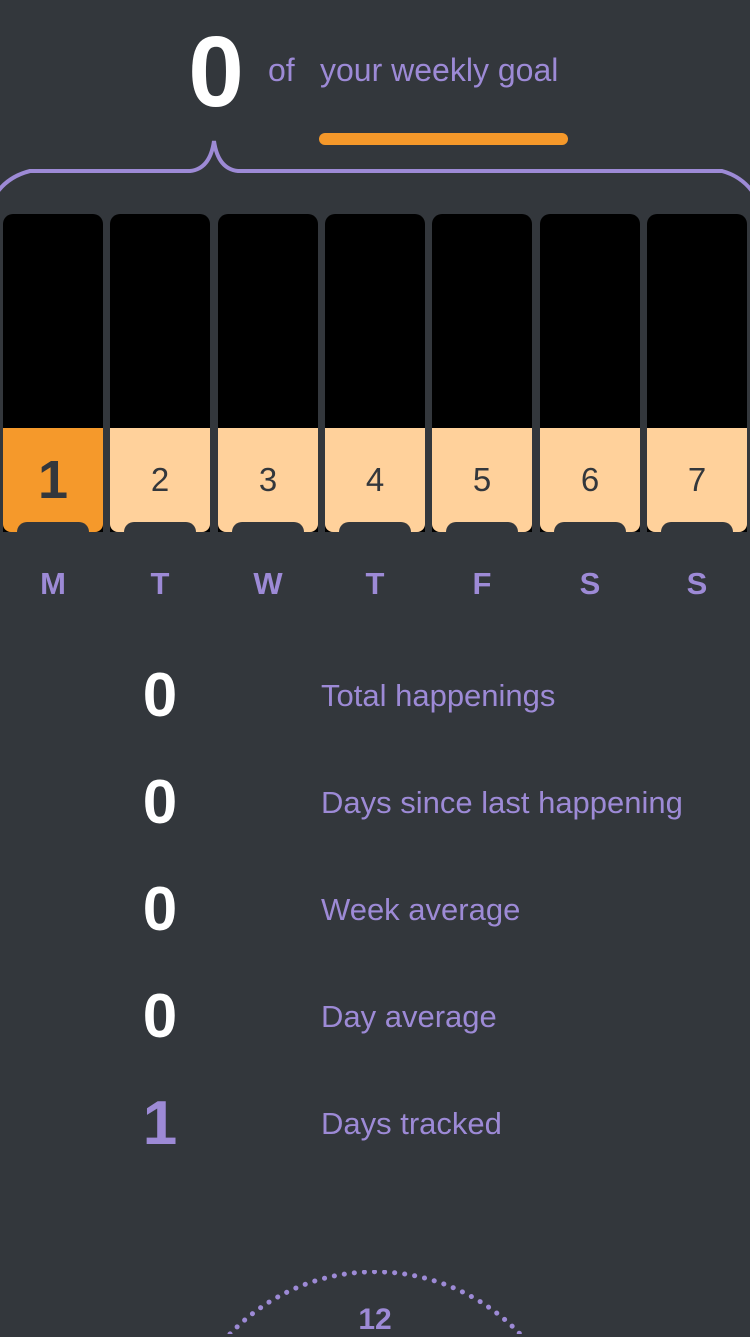 The image size is (750, 1337). Describe the element at coordinates (281, 70) in the screenshot. I see `goal-of-label: of` at that location.